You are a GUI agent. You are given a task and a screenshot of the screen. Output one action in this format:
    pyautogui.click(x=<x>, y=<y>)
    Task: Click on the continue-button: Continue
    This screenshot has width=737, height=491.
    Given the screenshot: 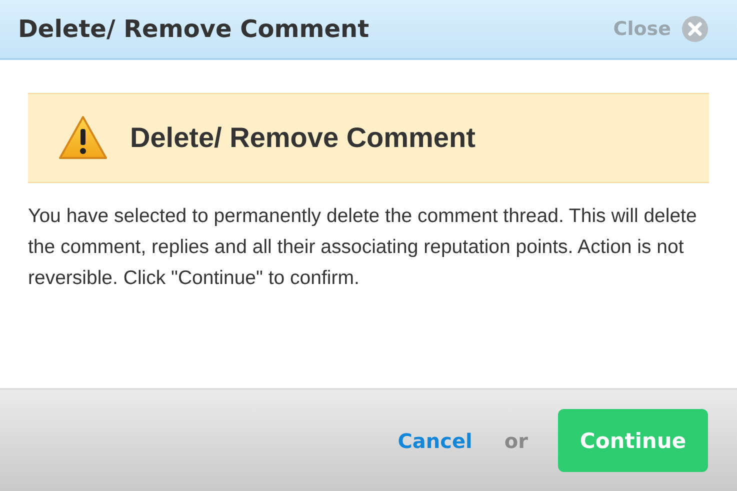 What is the action you would take?
    pyautogui.click(x=633, y=440)
    